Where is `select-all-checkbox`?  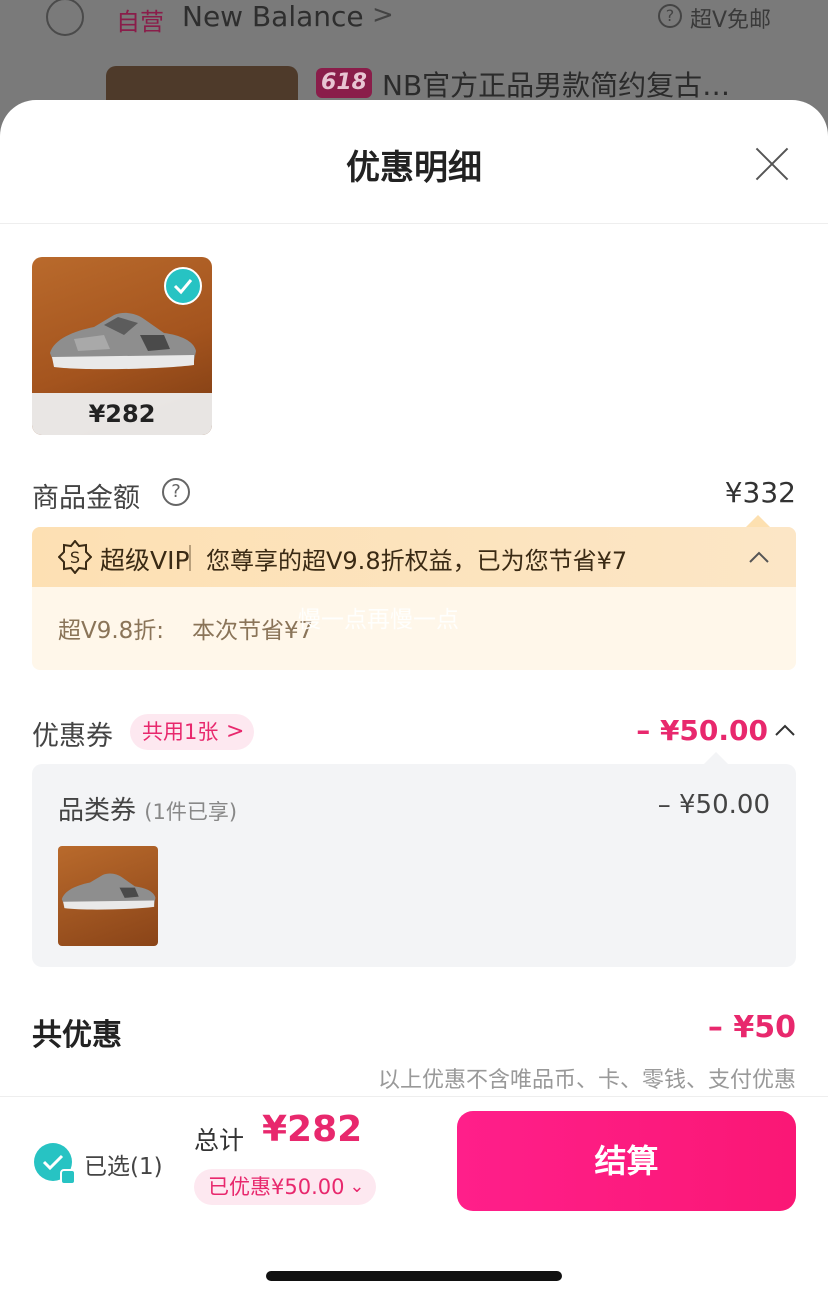
select-all-checkbox is located at coordinates (55, 1164).